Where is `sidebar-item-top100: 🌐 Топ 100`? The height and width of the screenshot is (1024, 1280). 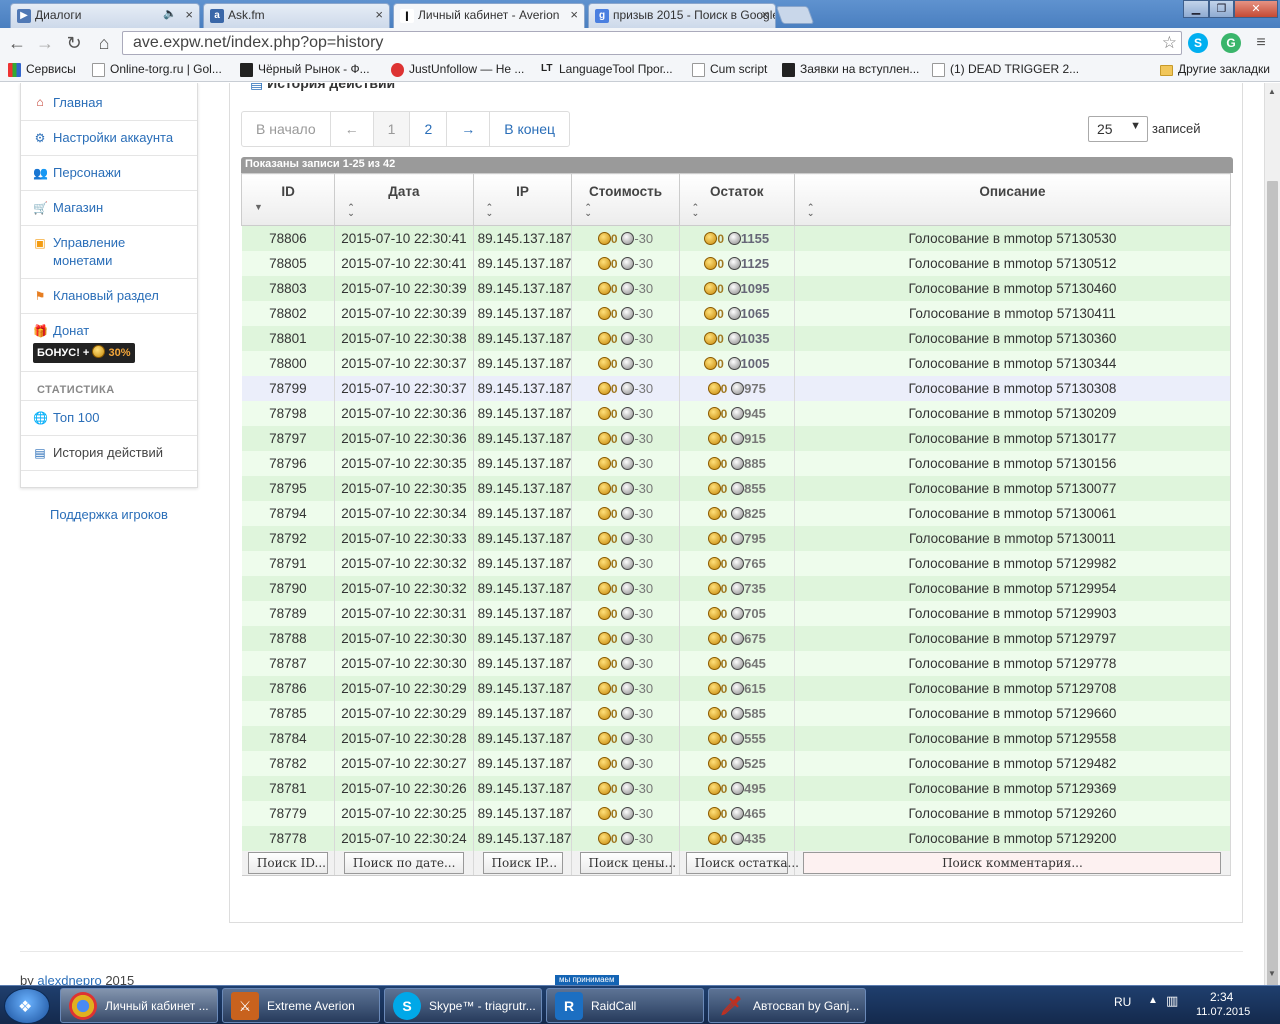
sidebar-item-top100: 🌐 Топ 100 is located at coordinates (109, 418).